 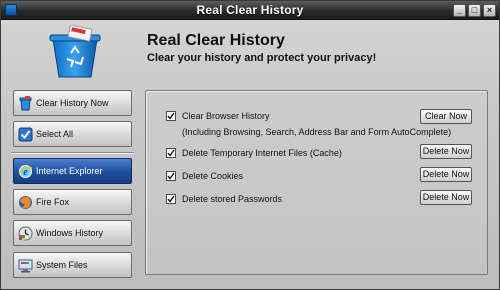 I want to click on minimize-button: _, so click(x=459, y=10).